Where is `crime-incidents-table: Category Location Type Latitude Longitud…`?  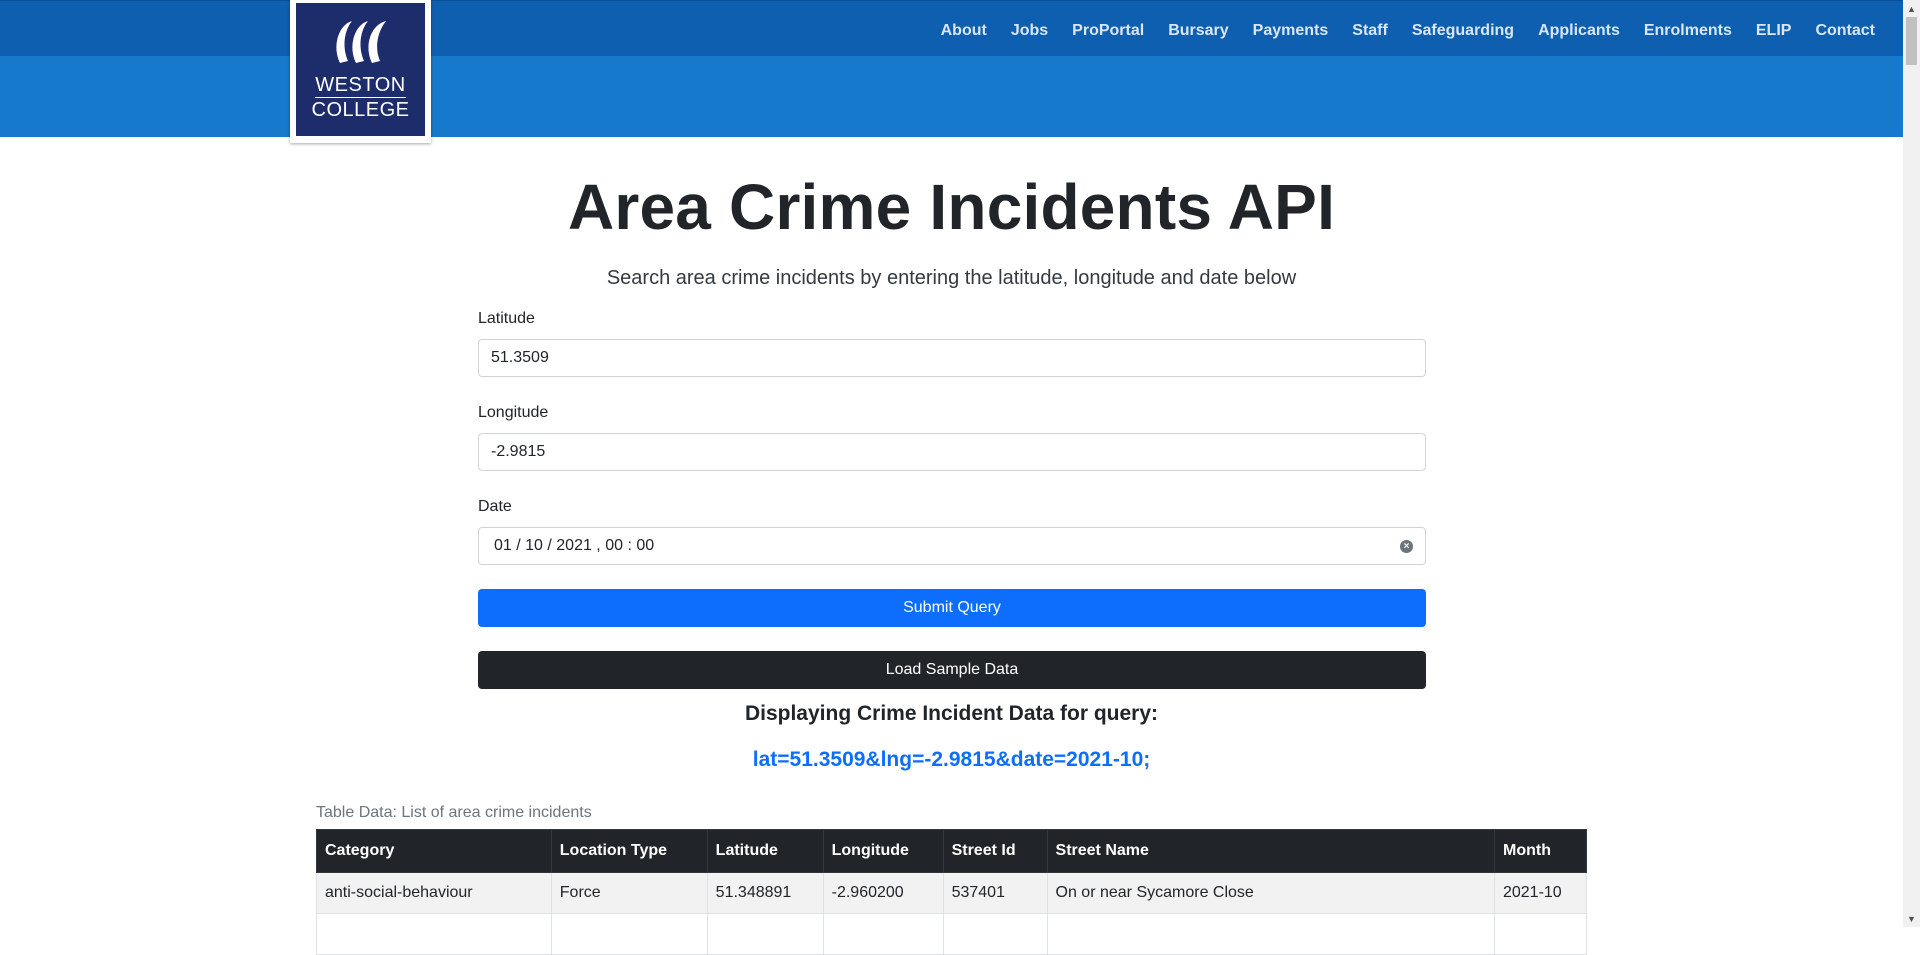
crime-incidents-table: Category Location Type Latitude Longitud… is located at coordinates (952, 892).